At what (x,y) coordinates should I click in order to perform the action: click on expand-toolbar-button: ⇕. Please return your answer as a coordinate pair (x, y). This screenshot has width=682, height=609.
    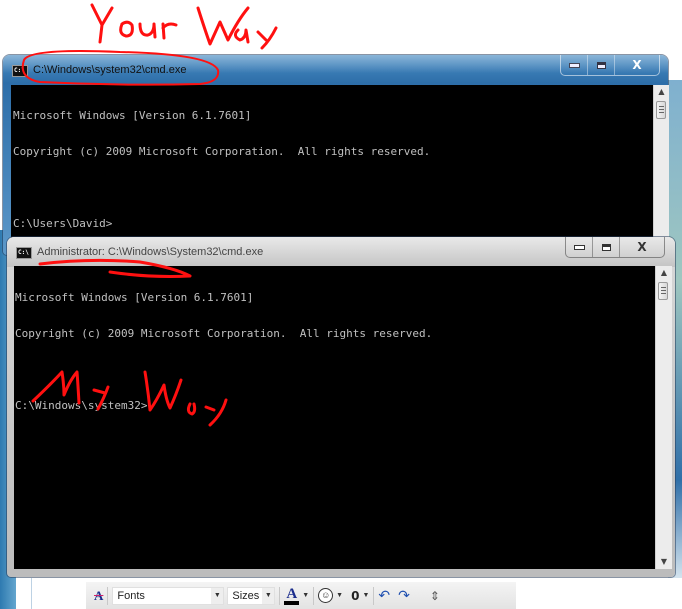
    Looking at the image, I should click on (435, 596).